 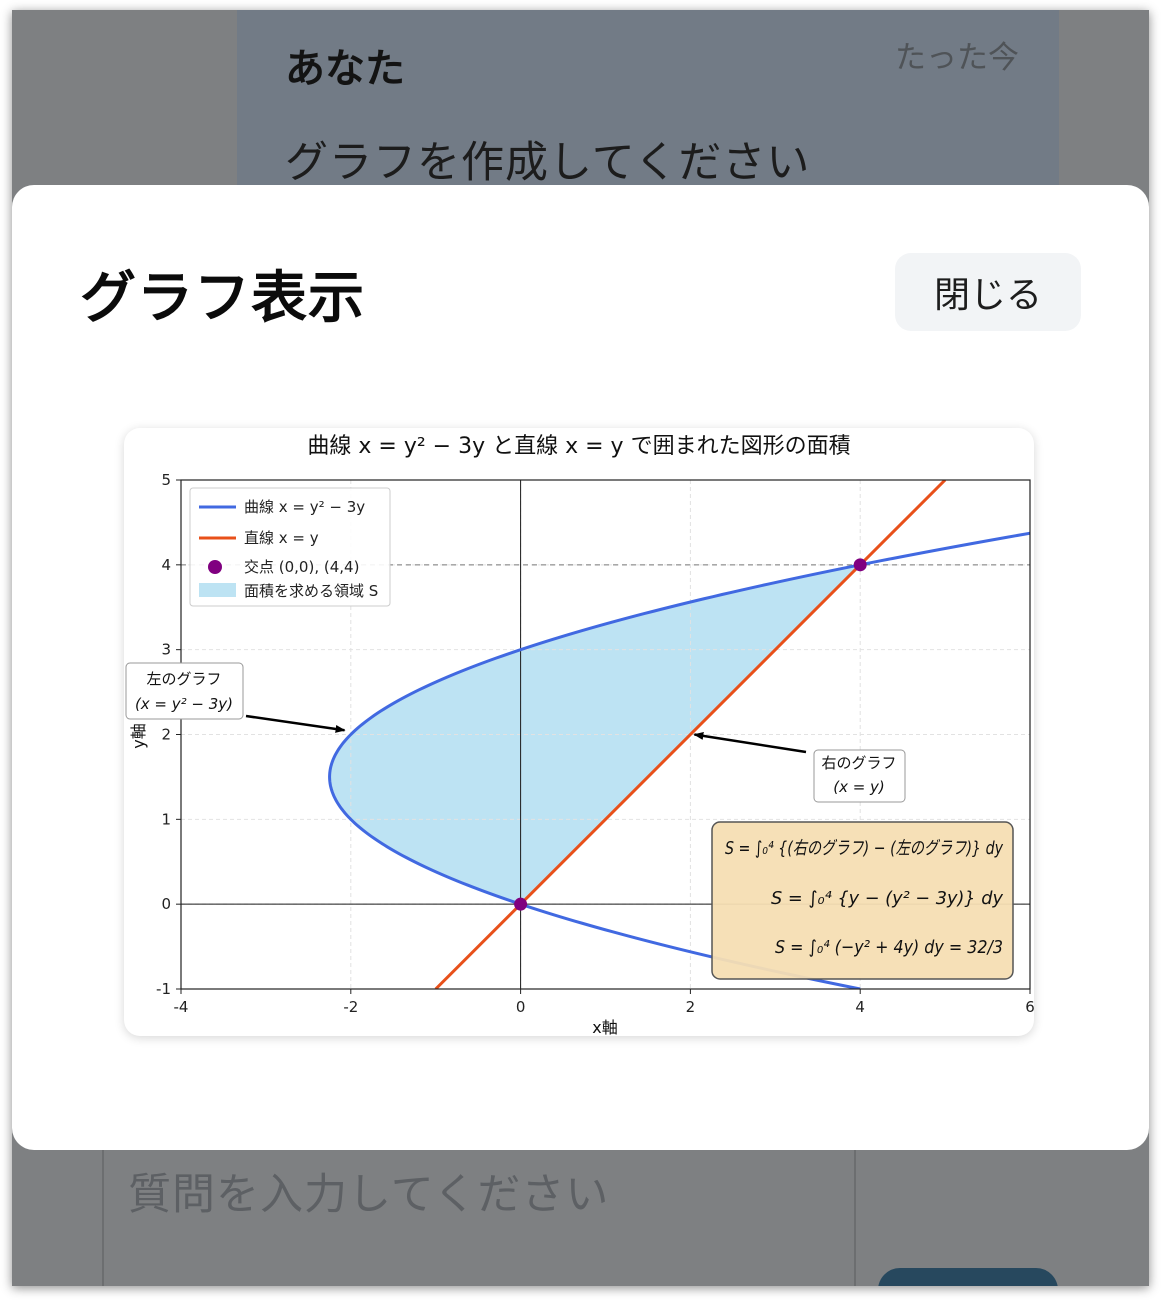 What do you see at coordinates (648, 110) in the screenshot?
I see `chat-message: あなた たった今 グラフを作成してください` at bounding box center [648, 110].